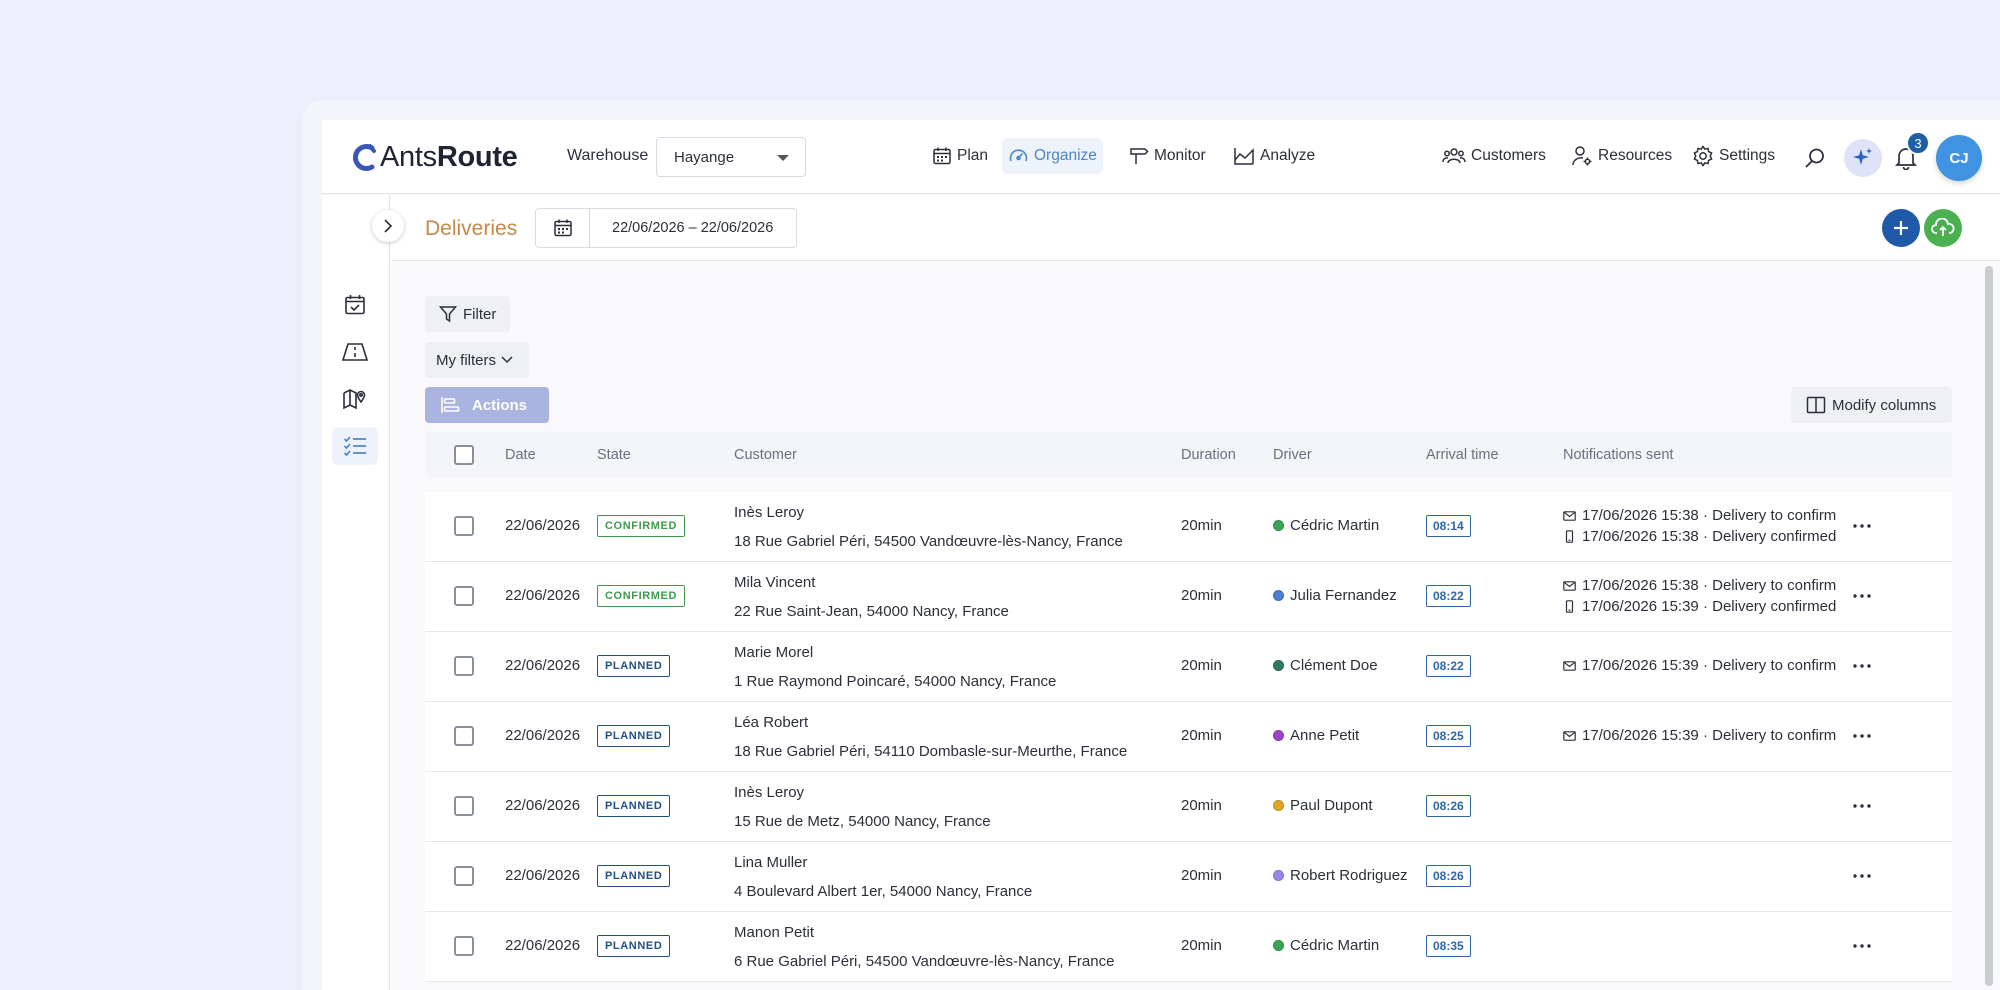 The image size is (2000, 990). Describe the element at coordinates (1569, 536) in the screenshot. I see `phone-icon` at that location.